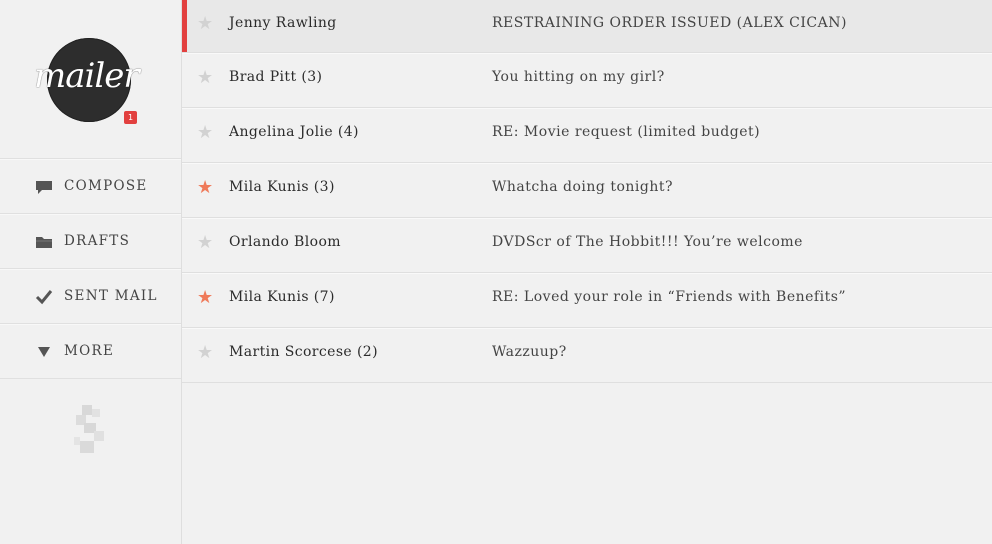 The image size is (992, 544). I want to click on message-sender: Mila Kunis (7), so click(282, 297).